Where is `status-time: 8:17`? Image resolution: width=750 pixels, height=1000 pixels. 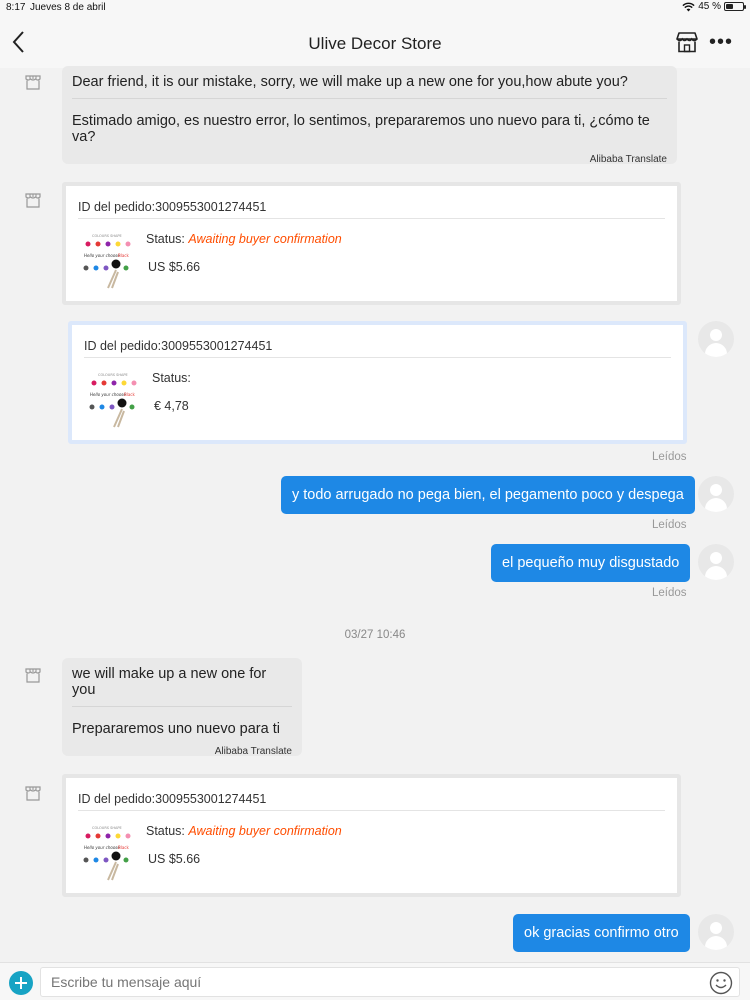 status-time: 8:17 is located at coordinates (16, 7).